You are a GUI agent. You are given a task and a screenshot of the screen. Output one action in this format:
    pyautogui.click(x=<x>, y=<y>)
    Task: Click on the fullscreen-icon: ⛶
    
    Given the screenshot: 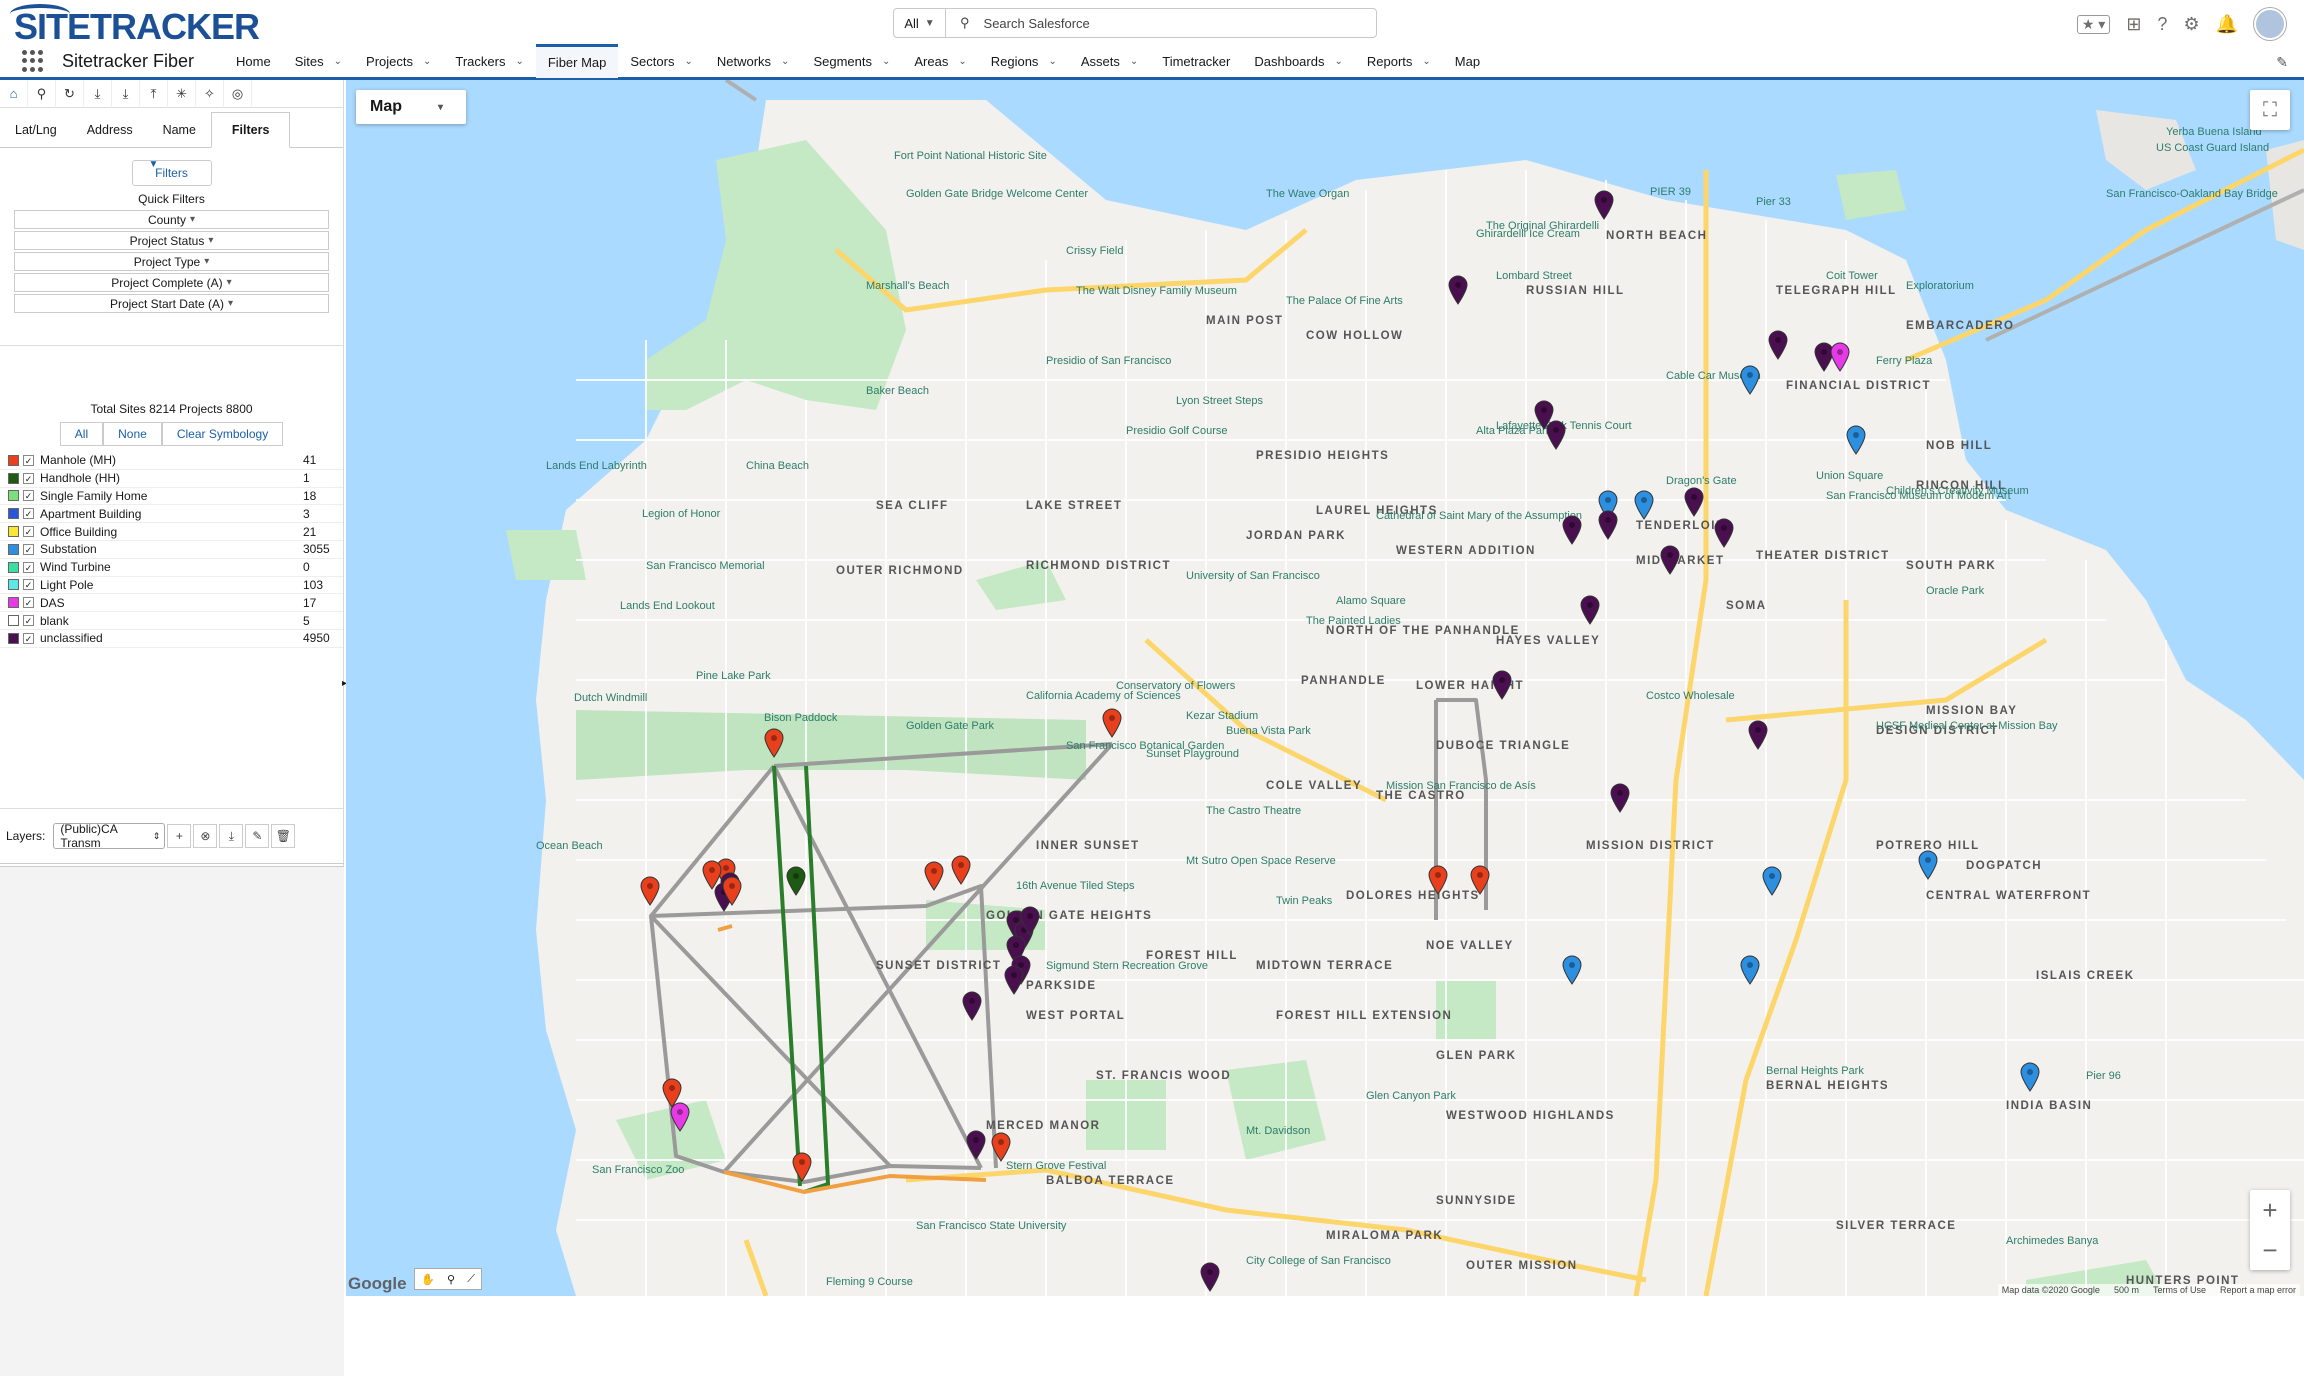 What is the action you would take?
    pyautogui.click(x=2270, y=110)
    